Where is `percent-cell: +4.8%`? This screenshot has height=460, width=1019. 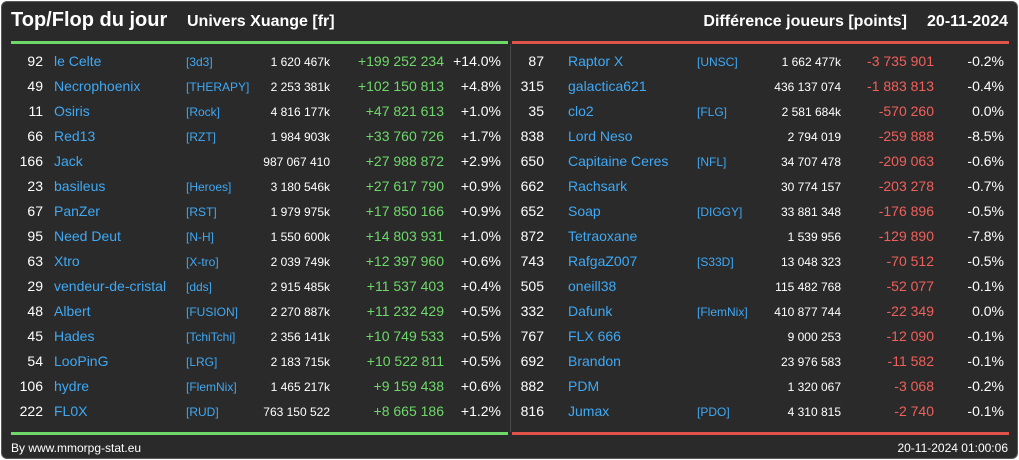
percent-cell: +4.8% is located at coordinates (480, 86).